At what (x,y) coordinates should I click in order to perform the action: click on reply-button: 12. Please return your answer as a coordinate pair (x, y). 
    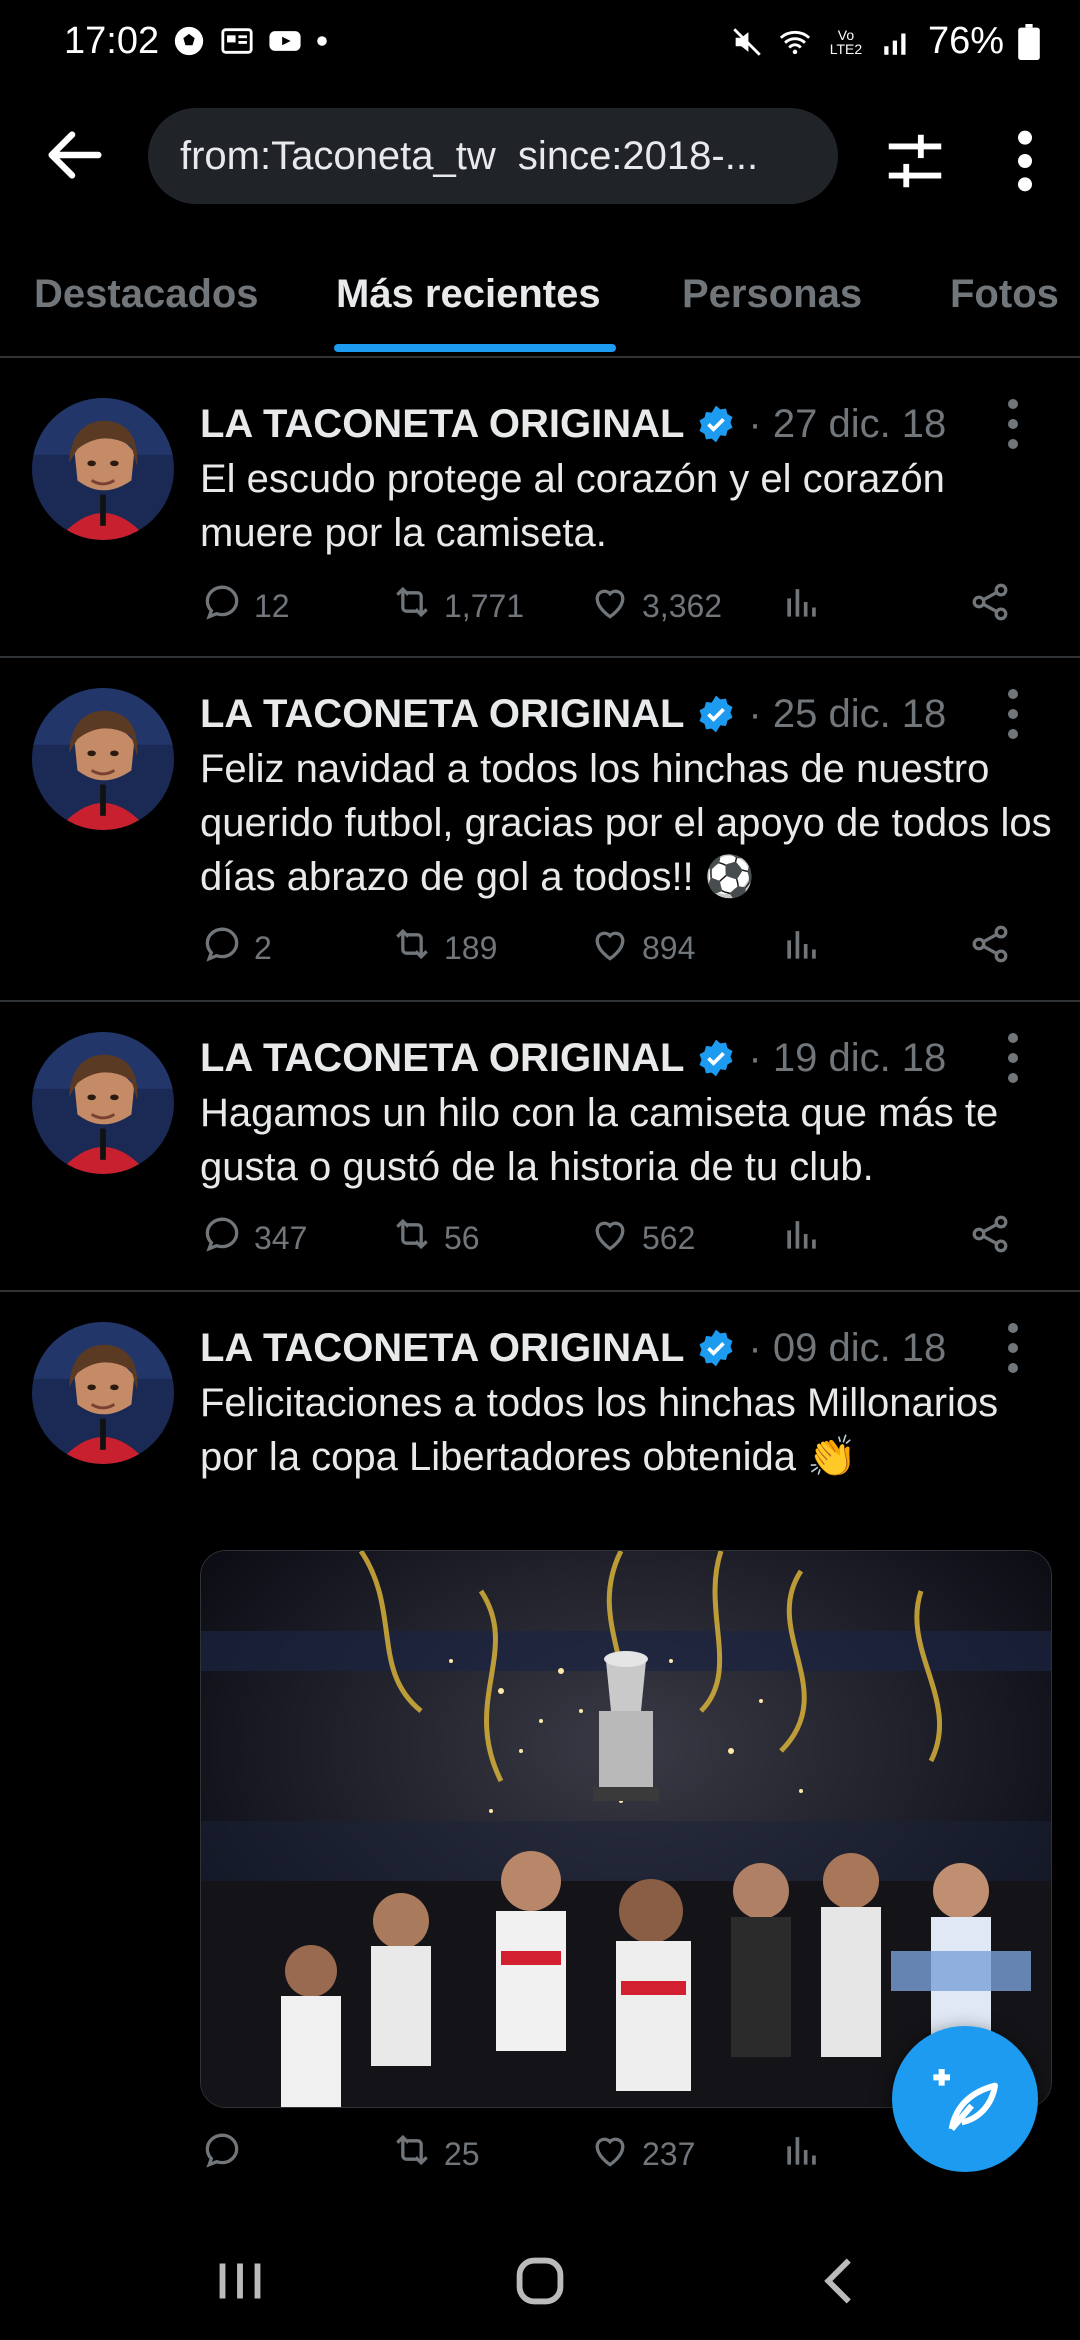
    Looking at the image, I should click on (245, 606).